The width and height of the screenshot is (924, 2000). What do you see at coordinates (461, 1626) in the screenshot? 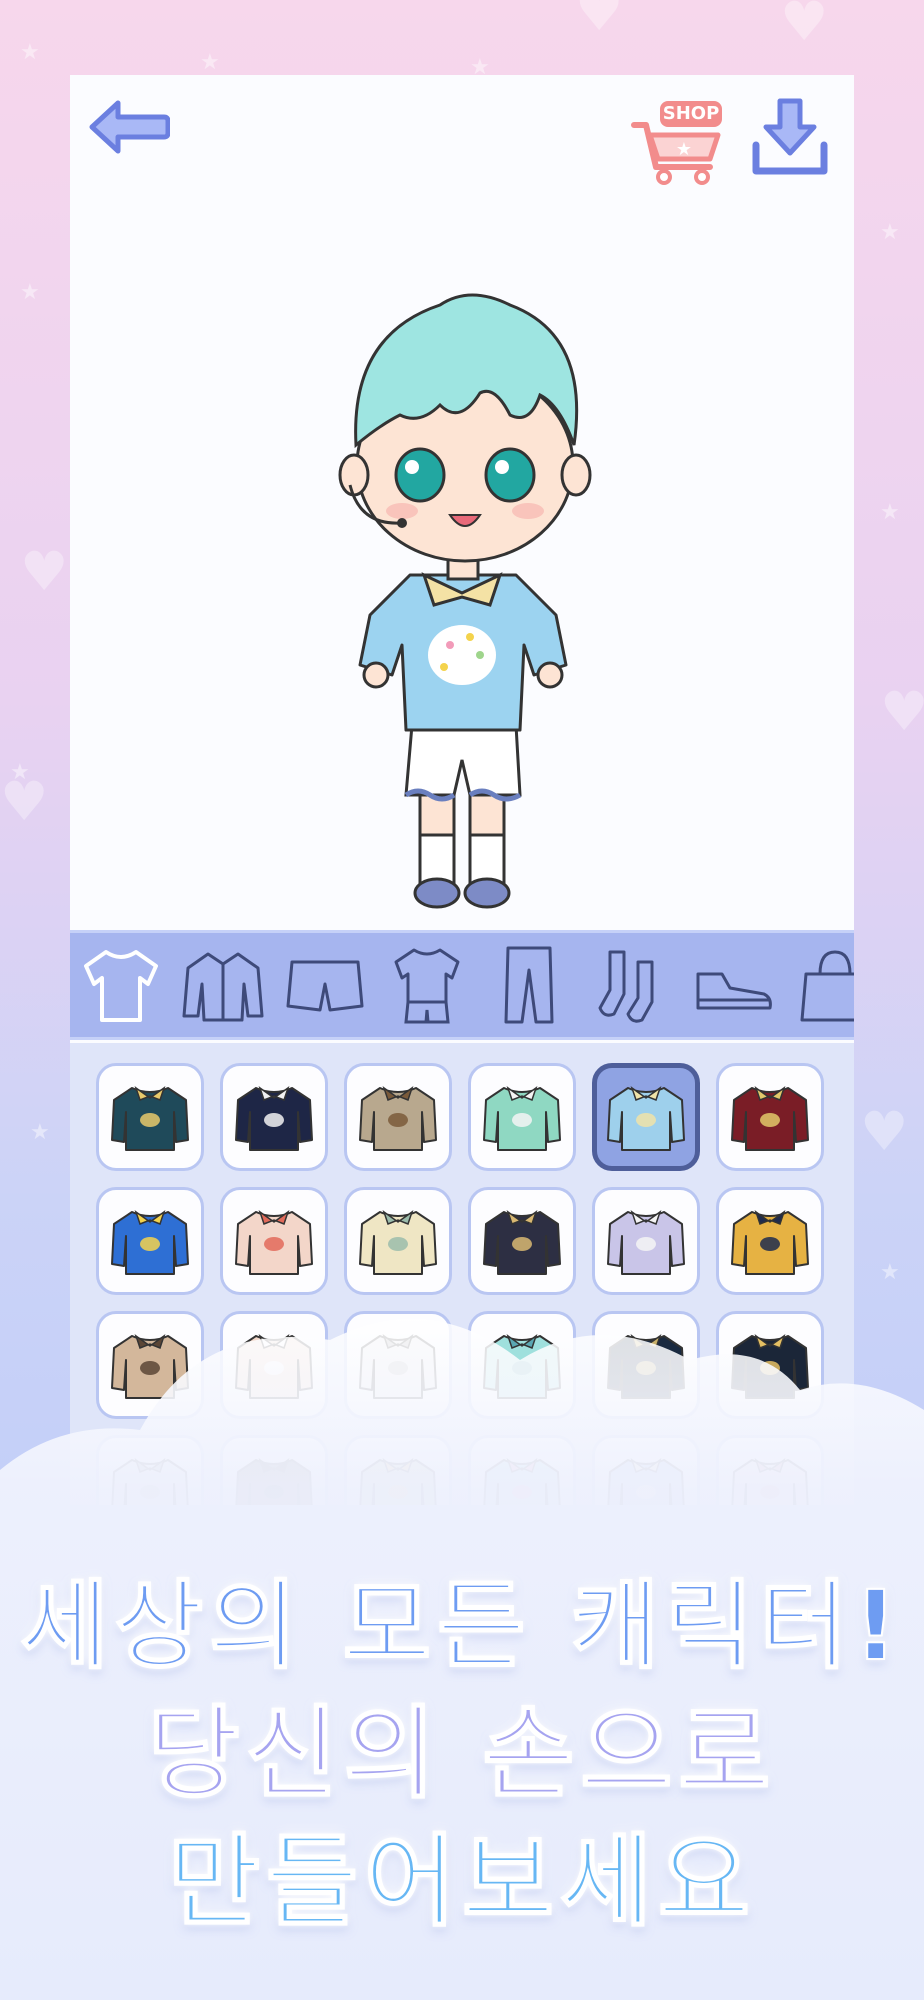
I see `headline-line-1: 세상의 모든 캐릭터!` at bounding box center [461, 1626].